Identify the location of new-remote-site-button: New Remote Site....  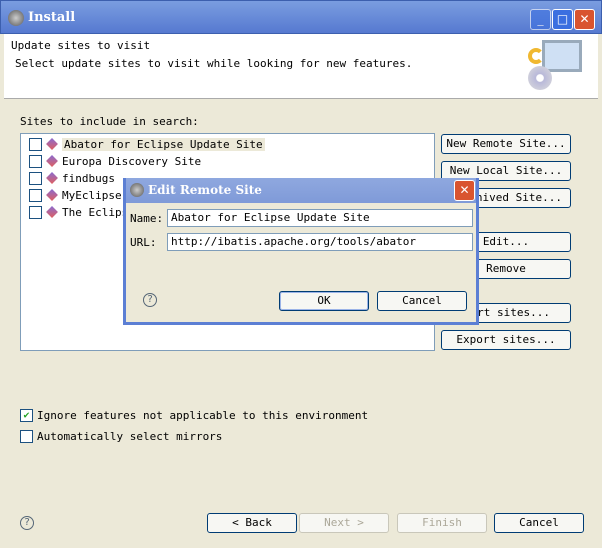
(506, 144).